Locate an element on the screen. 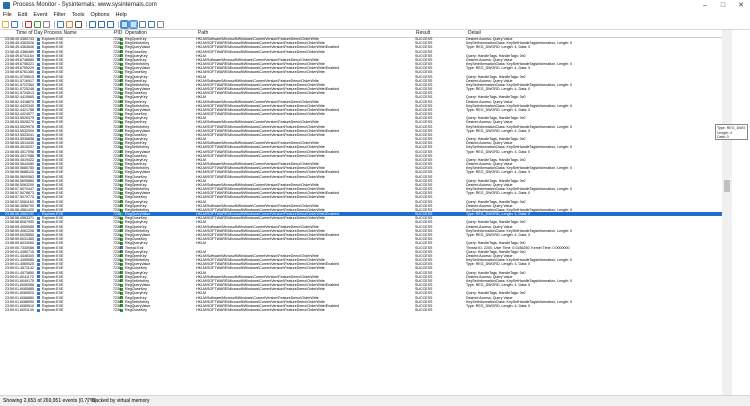  menu-options: Options is located at coordinates (100, 15).